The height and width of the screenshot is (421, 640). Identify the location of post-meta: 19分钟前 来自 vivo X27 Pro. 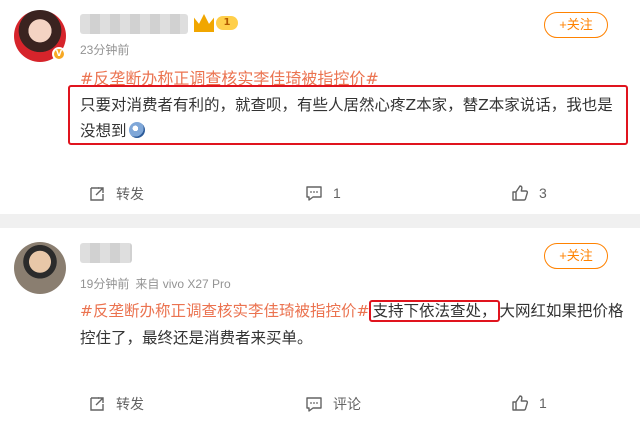
(155, 283).